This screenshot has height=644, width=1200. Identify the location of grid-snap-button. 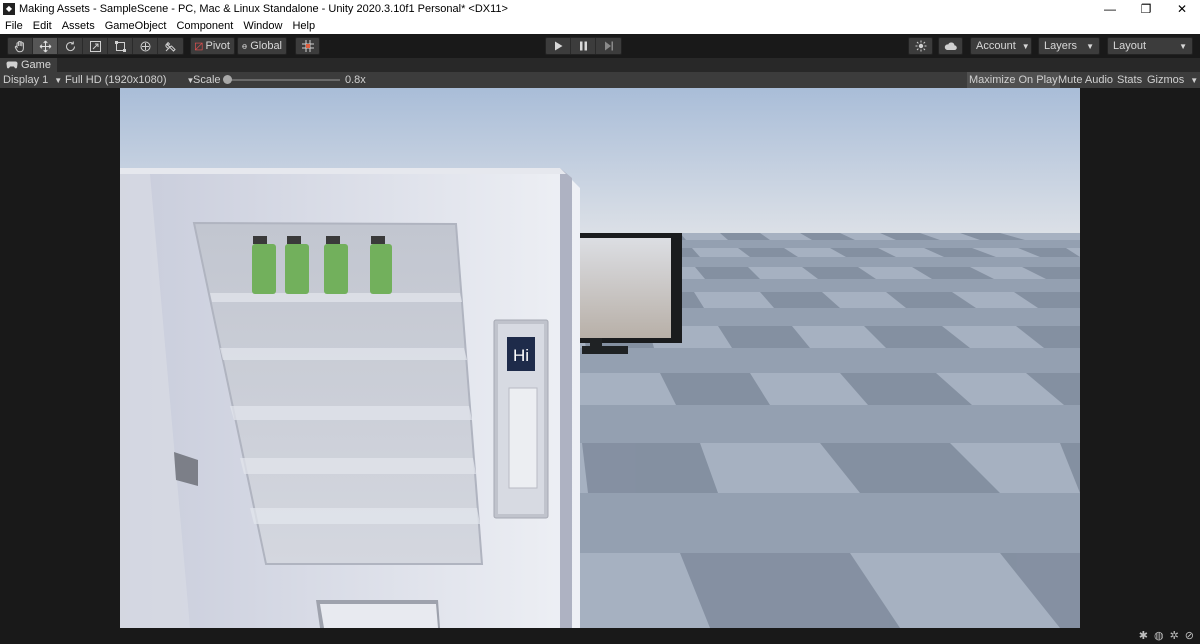
(307, 46).